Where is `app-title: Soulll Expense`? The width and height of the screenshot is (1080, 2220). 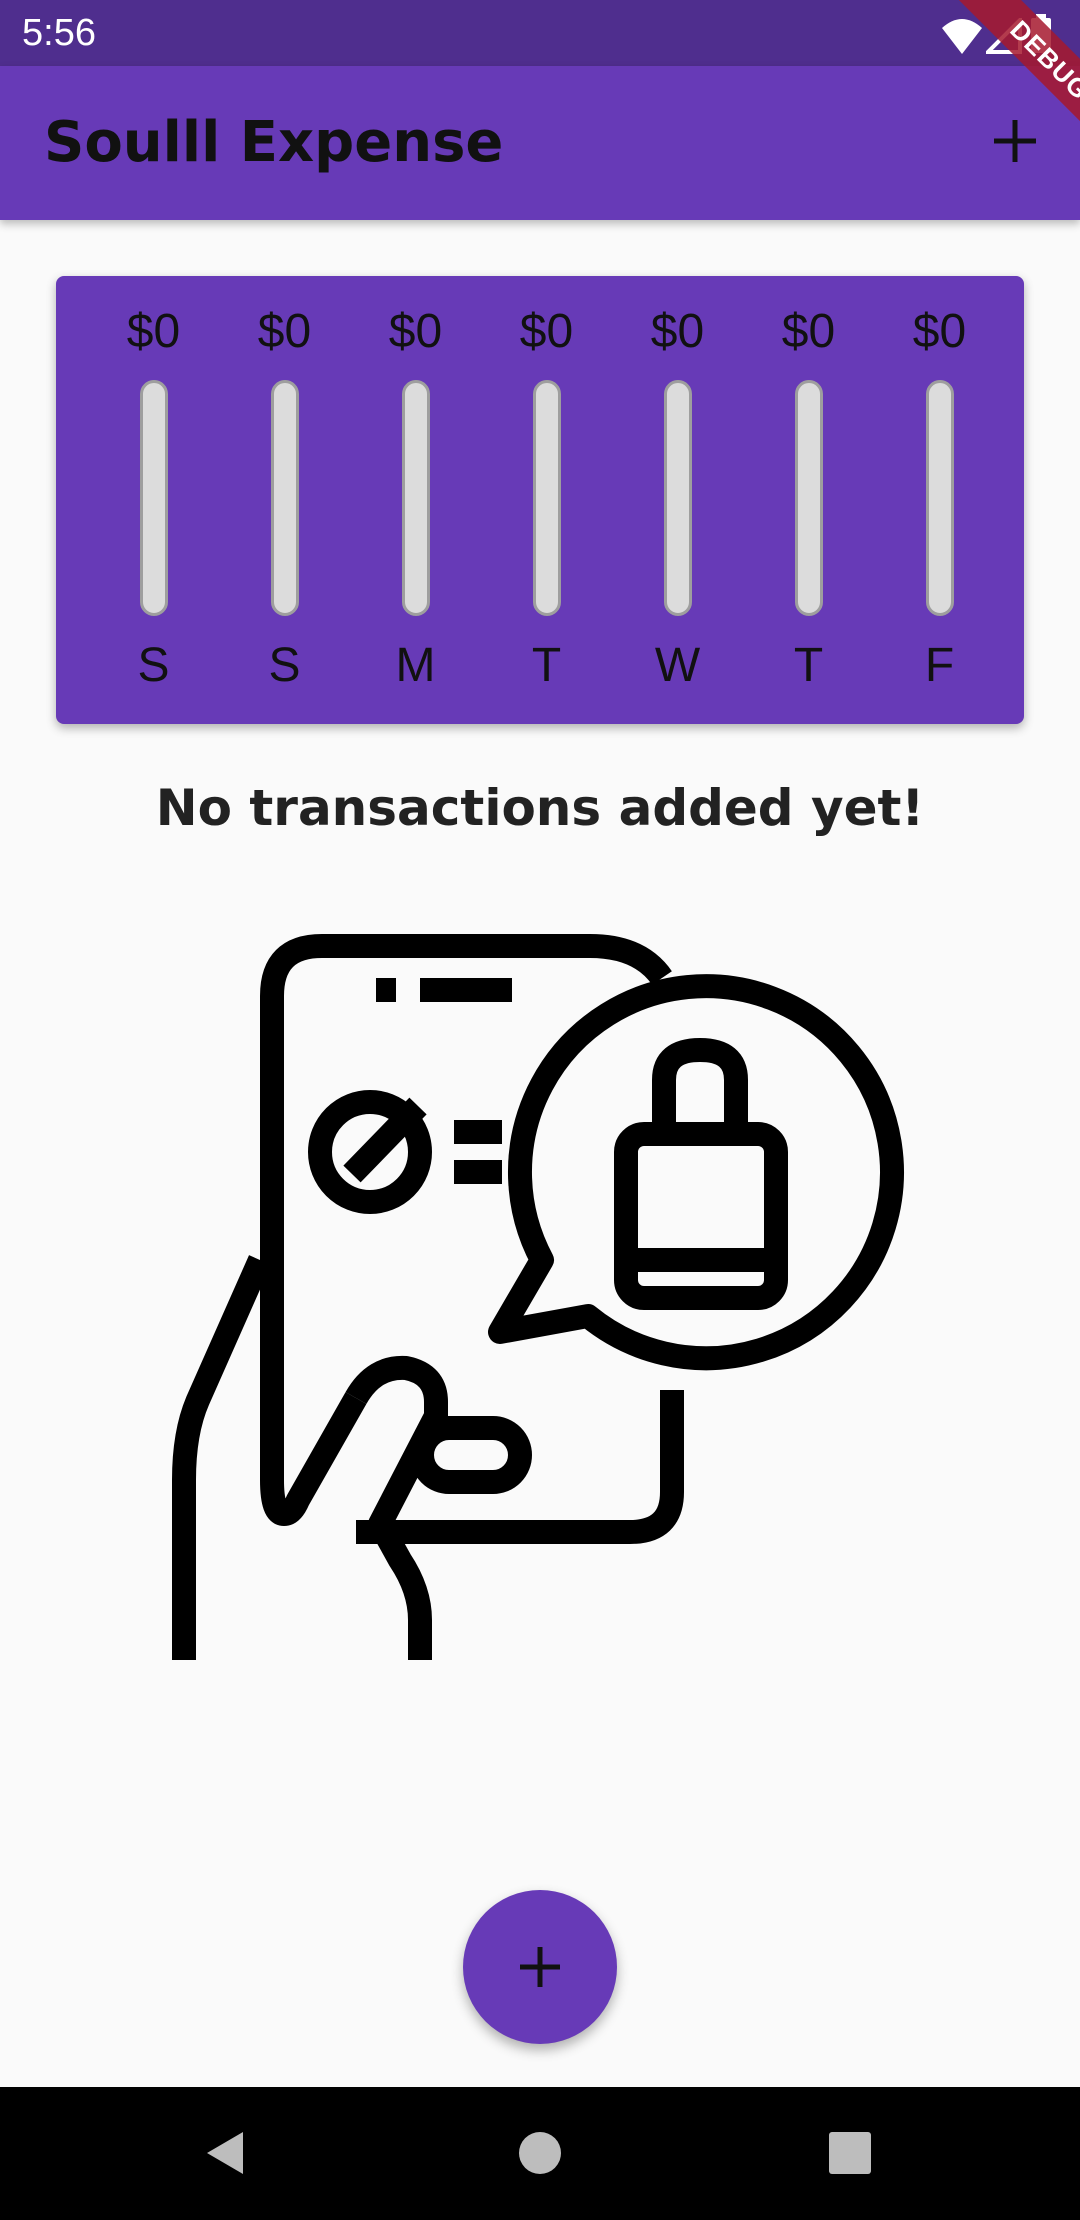 app-title: Soulll Expense is located at coordinates (274, 142).